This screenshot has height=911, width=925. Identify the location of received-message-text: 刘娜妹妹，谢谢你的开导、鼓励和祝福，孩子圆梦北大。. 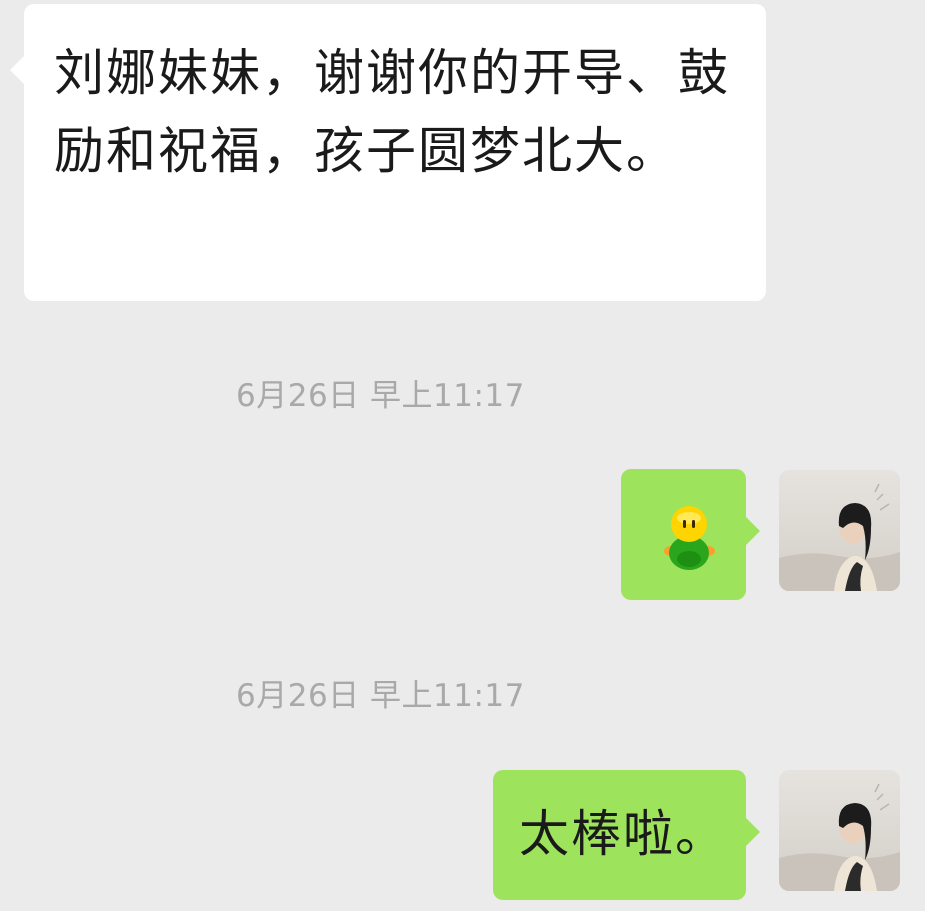
(392, 112).